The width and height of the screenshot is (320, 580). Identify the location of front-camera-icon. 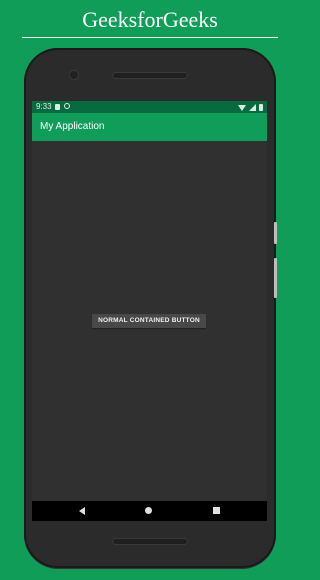
(74, 75).